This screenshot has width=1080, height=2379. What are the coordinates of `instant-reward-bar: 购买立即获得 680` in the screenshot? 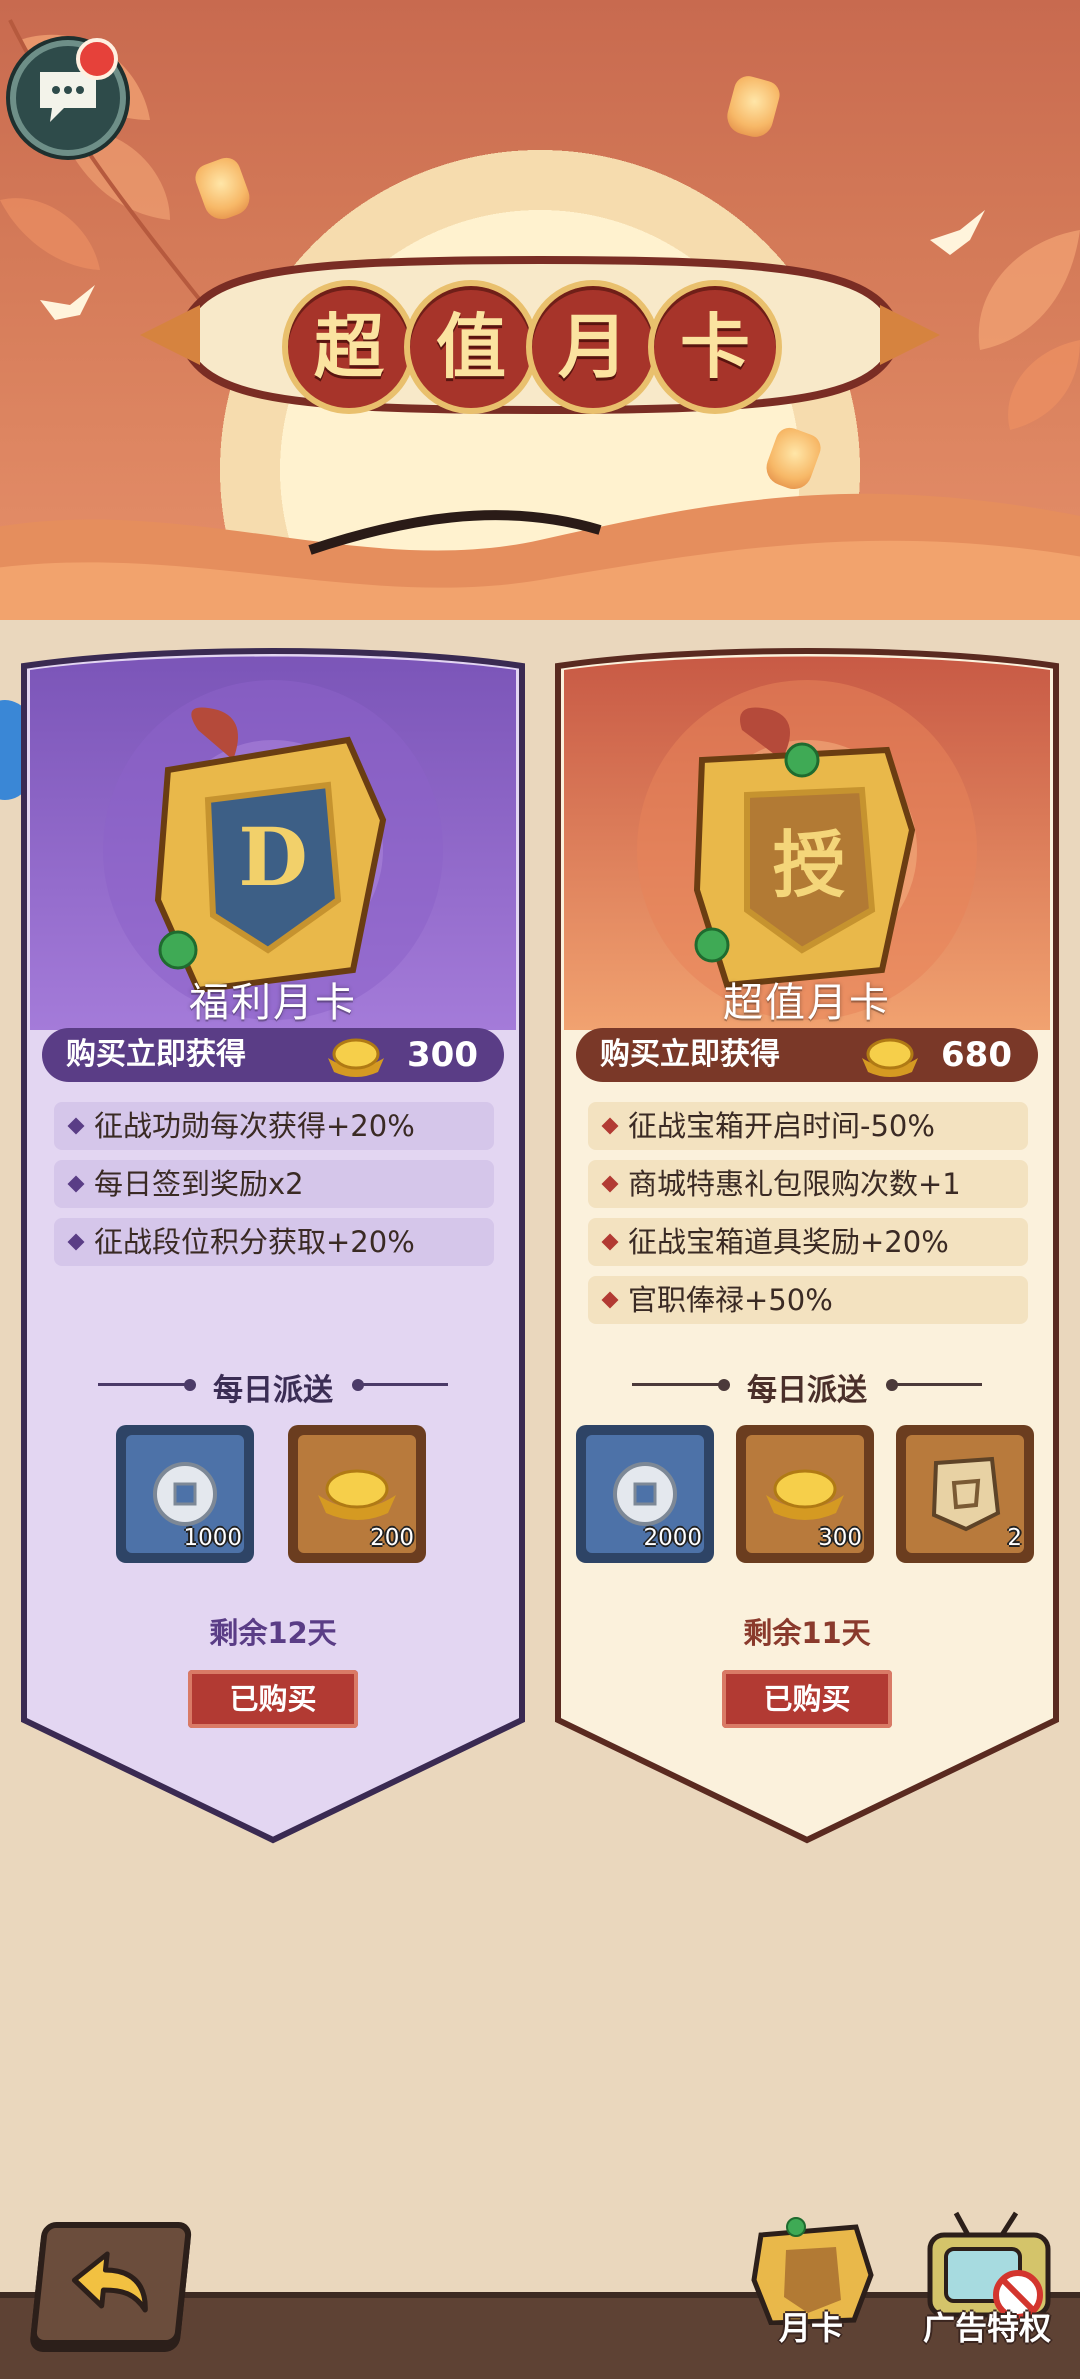 It's located at (807, 1055).